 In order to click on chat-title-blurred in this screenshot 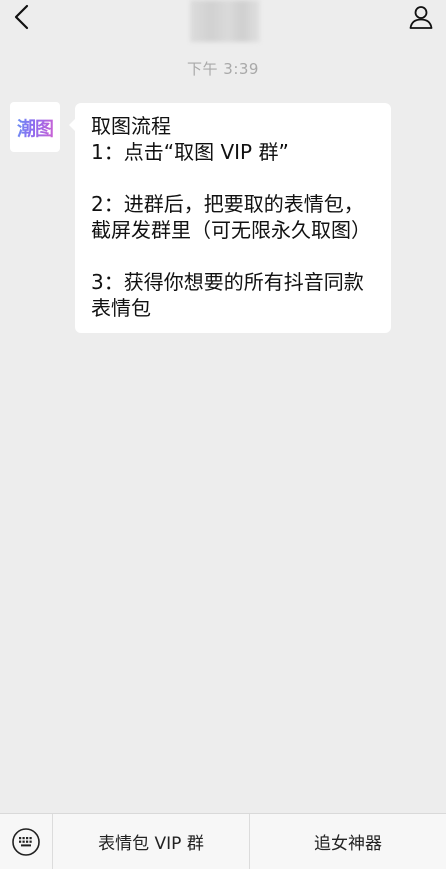, I will do `click(225, 21)`.